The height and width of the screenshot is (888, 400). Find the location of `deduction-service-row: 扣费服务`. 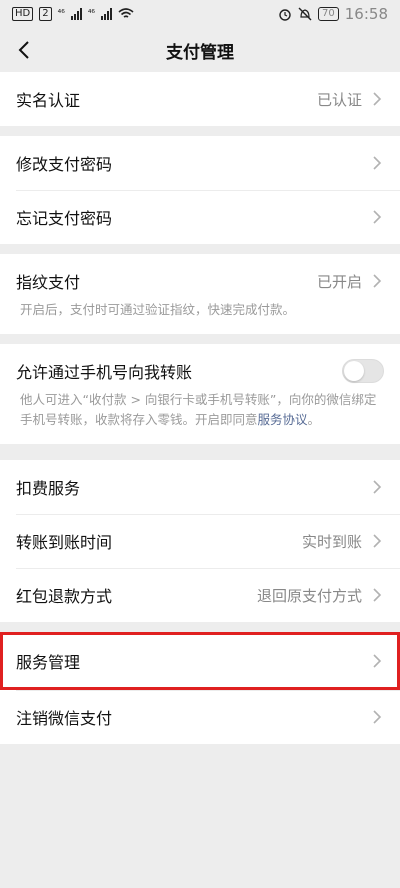

deduction-service-row: 扣费服务 is located at coordinates (200, 487).